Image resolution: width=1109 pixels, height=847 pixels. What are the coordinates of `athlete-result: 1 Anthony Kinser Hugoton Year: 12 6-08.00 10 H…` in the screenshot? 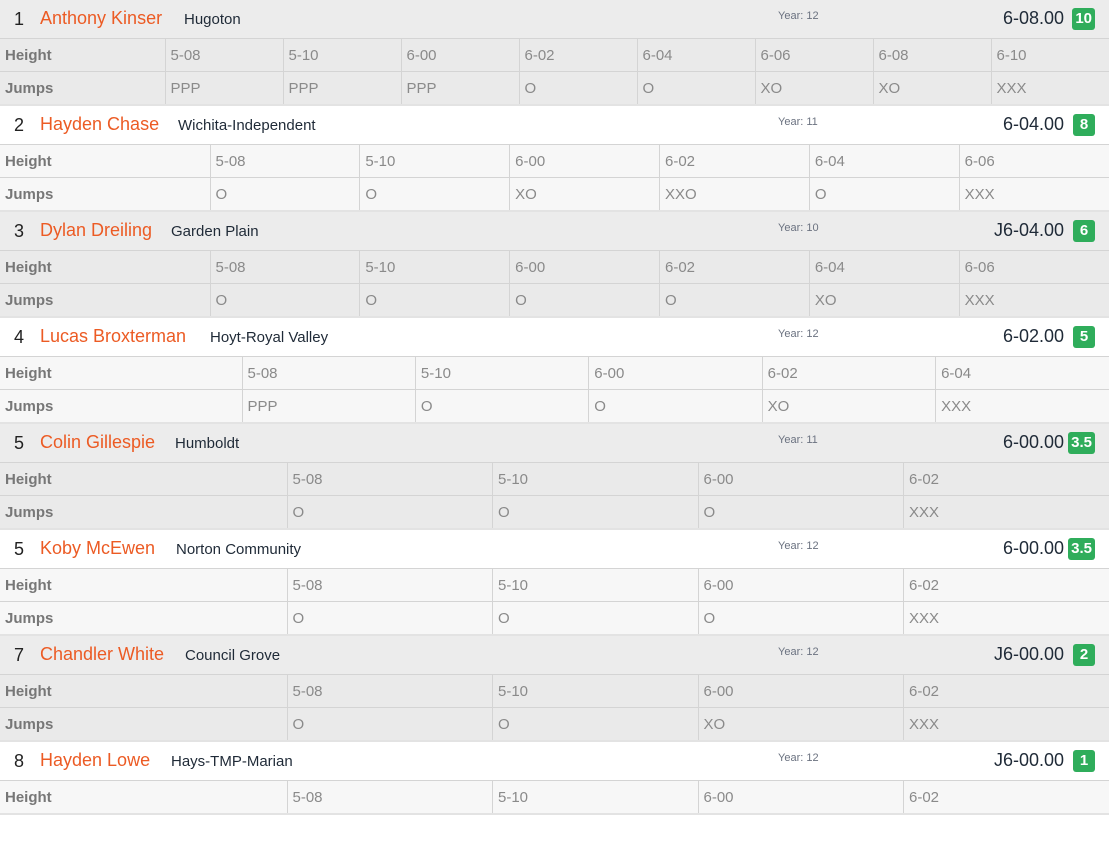 It's located at (554, 53).